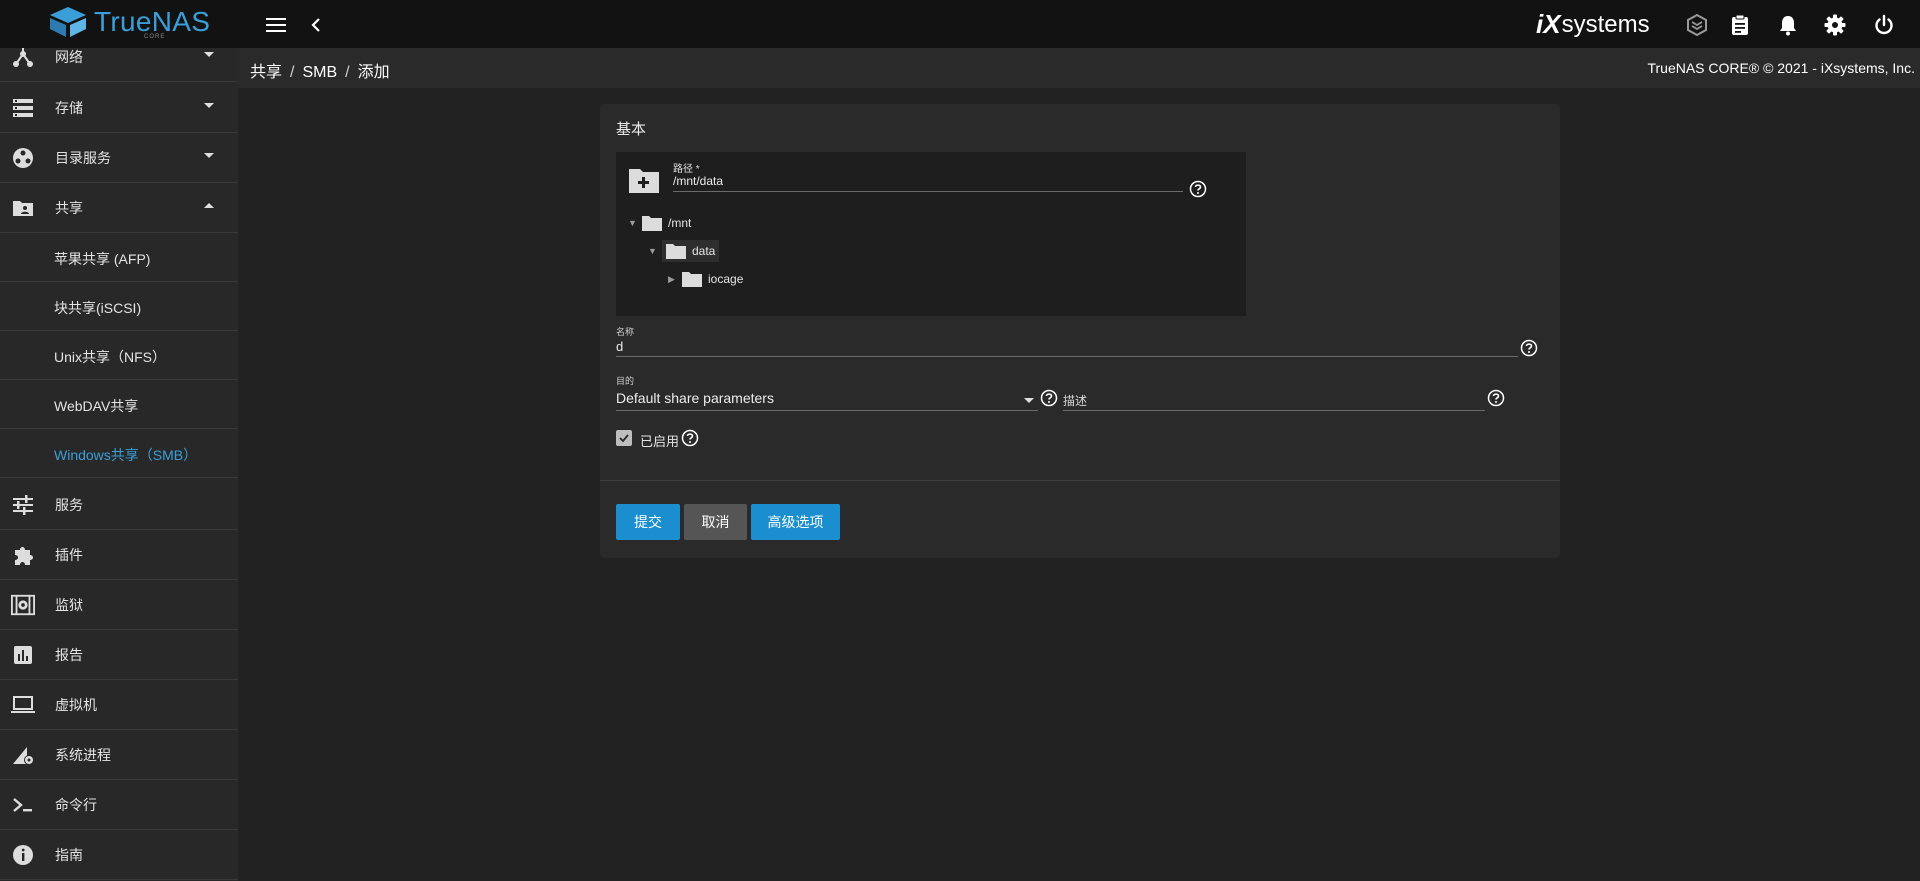 This screenshot has height=881, width=1920. I want to click on divider, so click(1080, 480).